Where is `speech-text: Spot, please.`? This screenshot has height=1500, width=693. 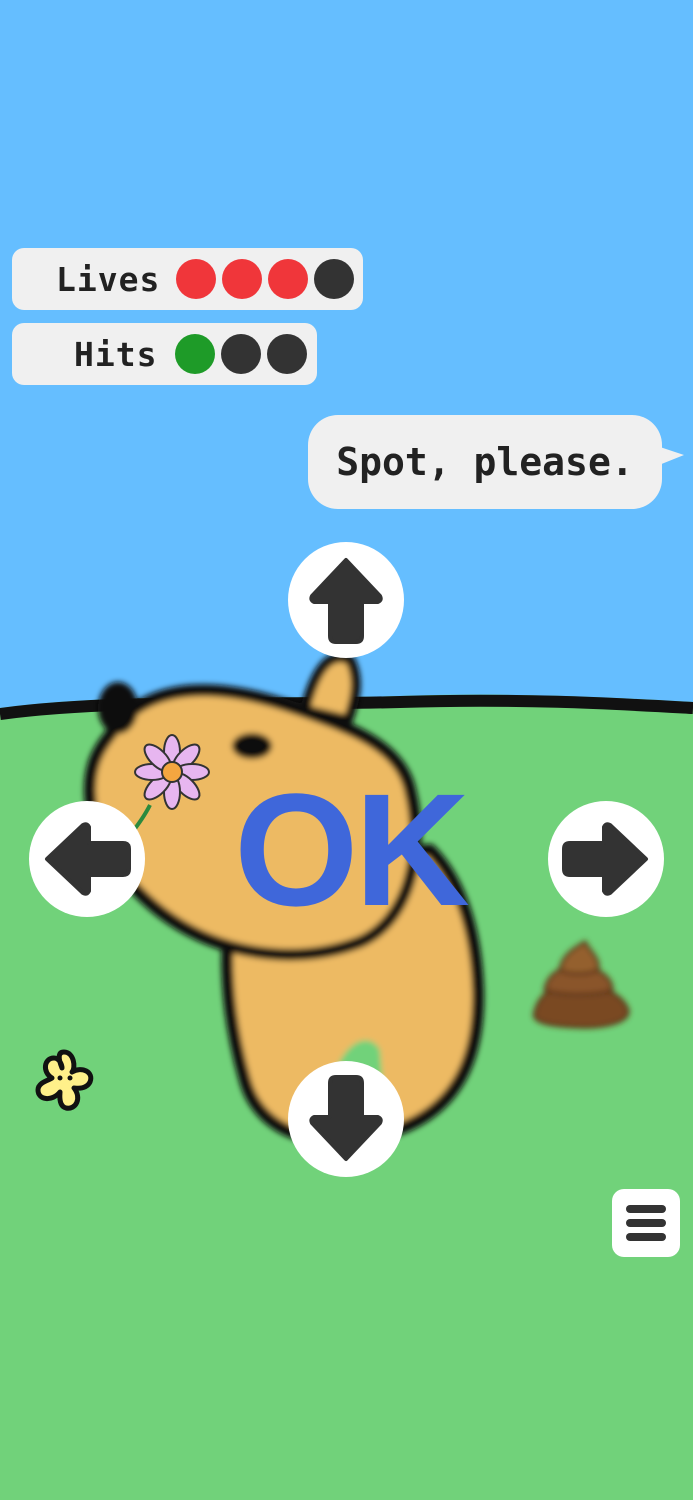 speech-text: Spot, please. is located at coordinates (485, 462).